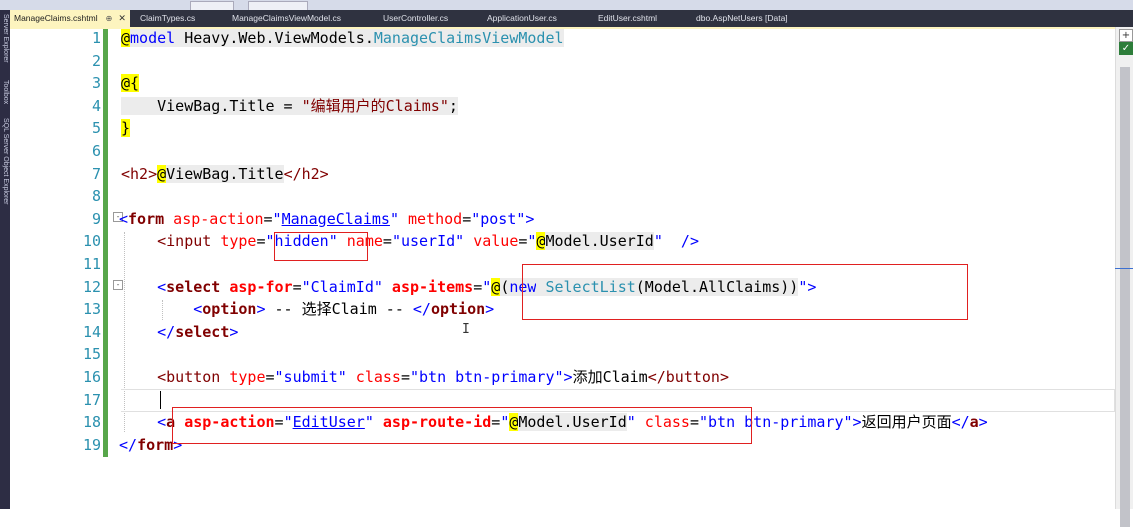 The image size is (1133, 527). What do you see at coordinates (130, 83) in the screenshot?
I see `code-line-3: @{` at bounding box center [130, 83].